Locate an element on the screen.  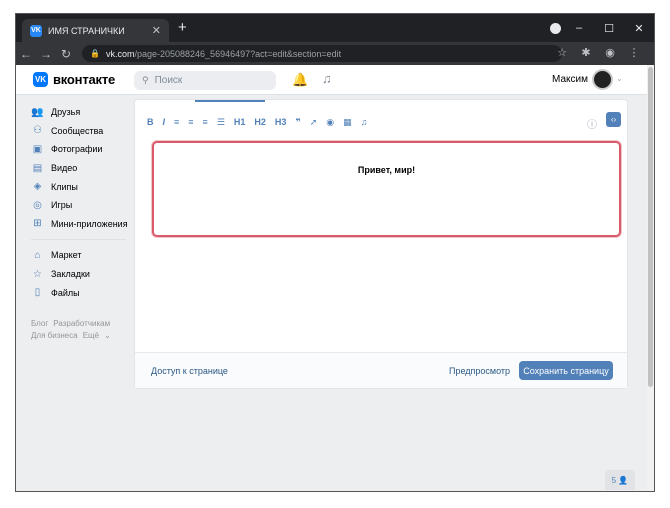
tab-title: ИМЯ СТРАНИЧКИ is located at coordinates (86, 30).